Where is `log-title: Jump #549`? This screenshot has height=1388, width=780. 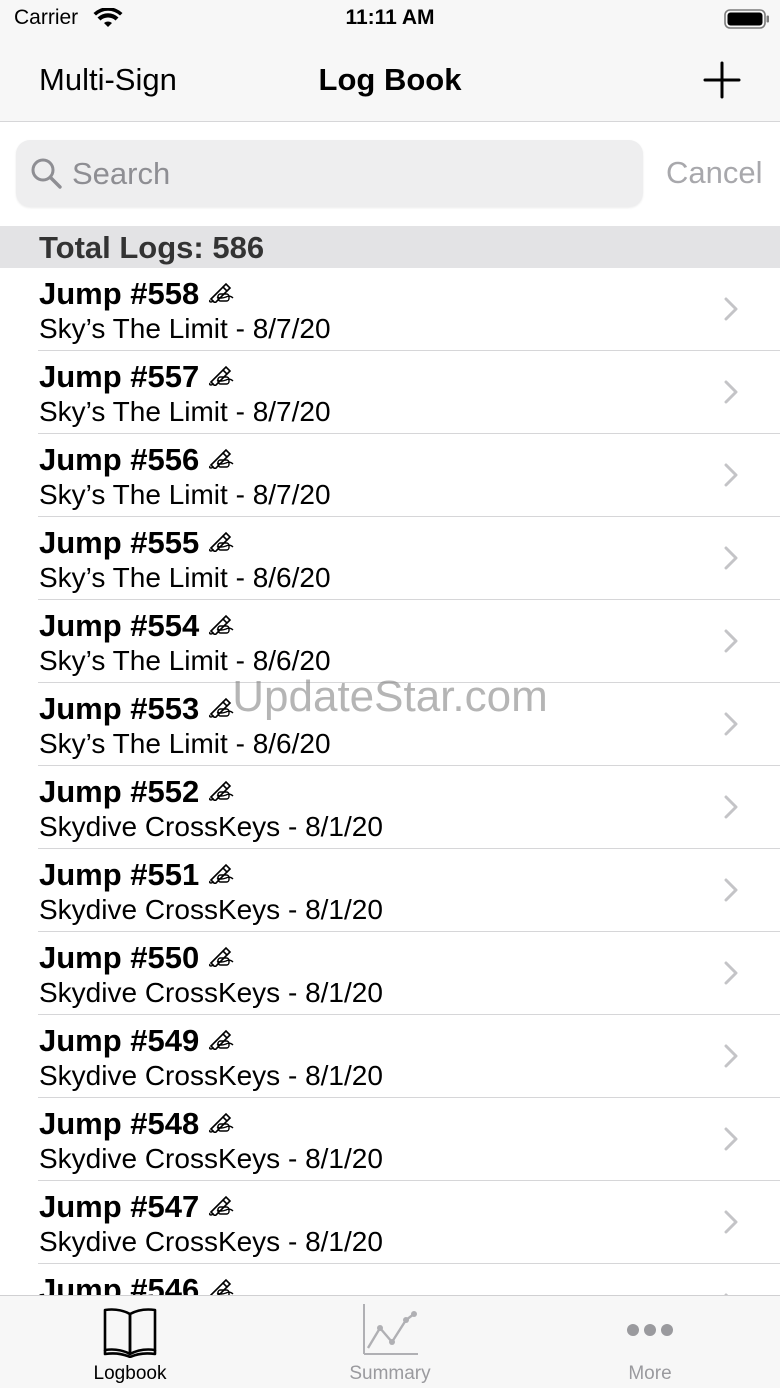
log-title: Jump #549 is located at coordinates (136, 1041).